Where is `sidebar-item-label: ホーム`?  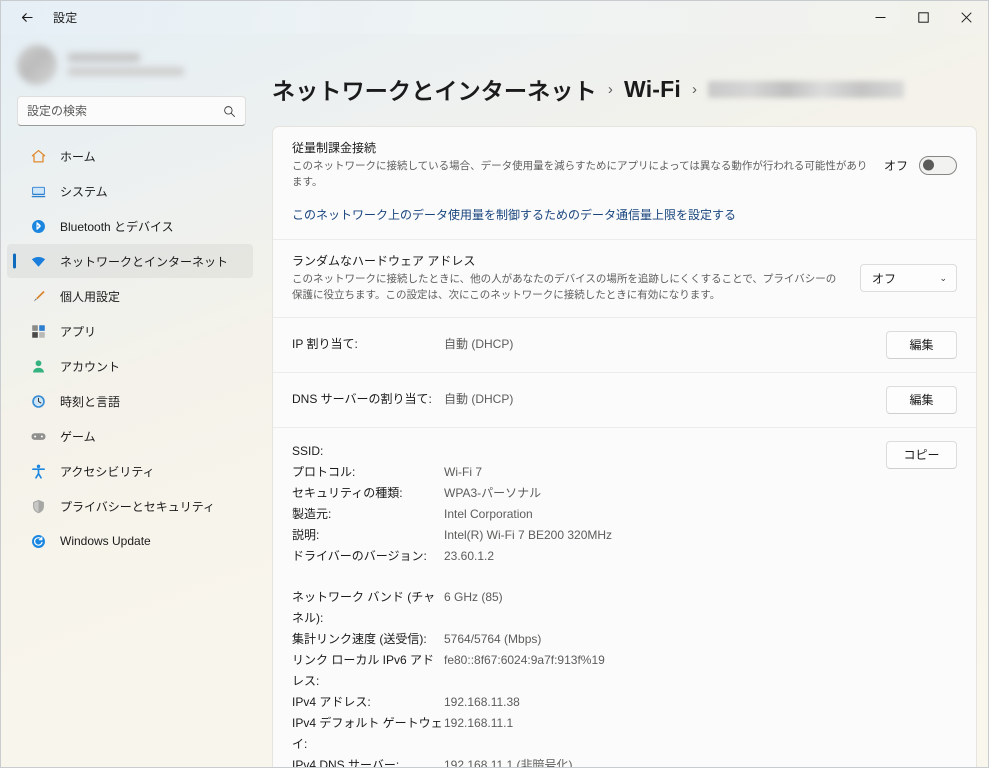 sidebar-item-label: ホーム is located at coordinates (78, 156).